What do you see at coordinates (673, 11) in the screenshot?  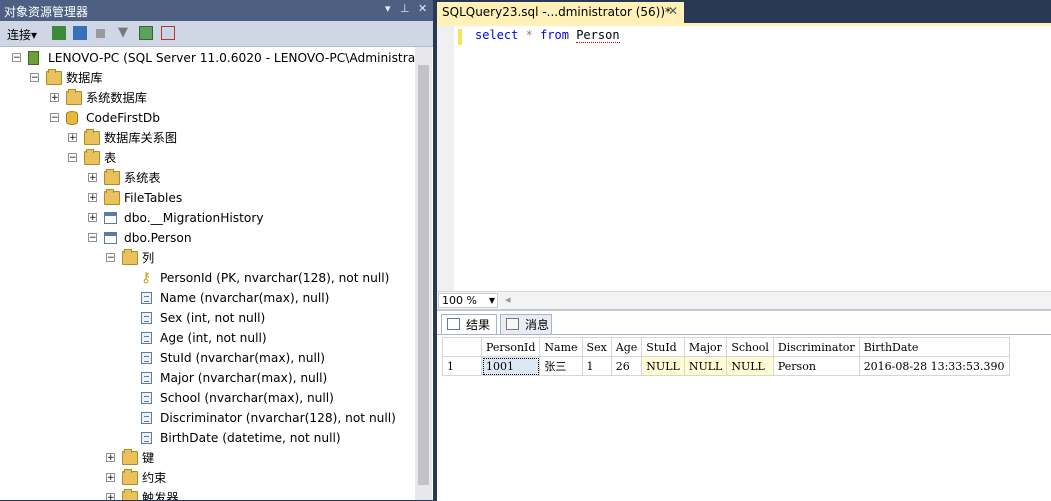 I see `close-tab-icon: ✕` at bounding box center [673, 11].